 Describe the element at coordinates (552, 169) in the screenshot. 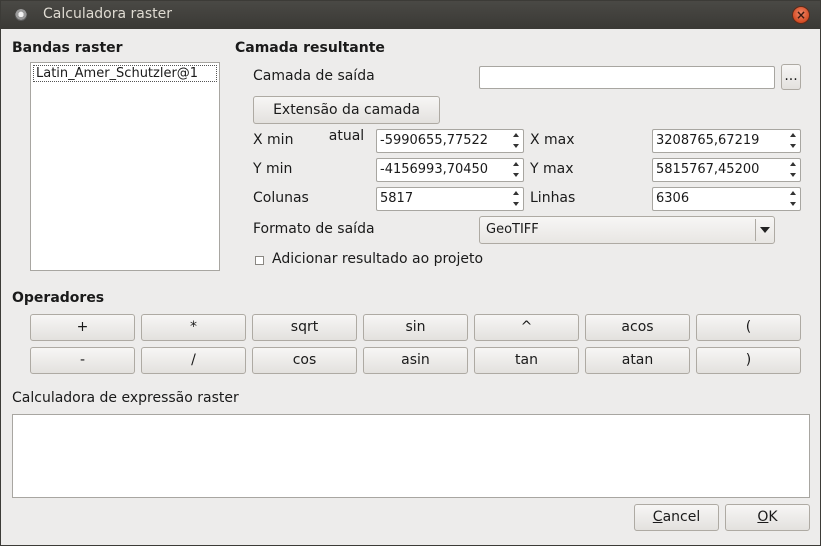

I see `ymax-label: Y max` at that location.